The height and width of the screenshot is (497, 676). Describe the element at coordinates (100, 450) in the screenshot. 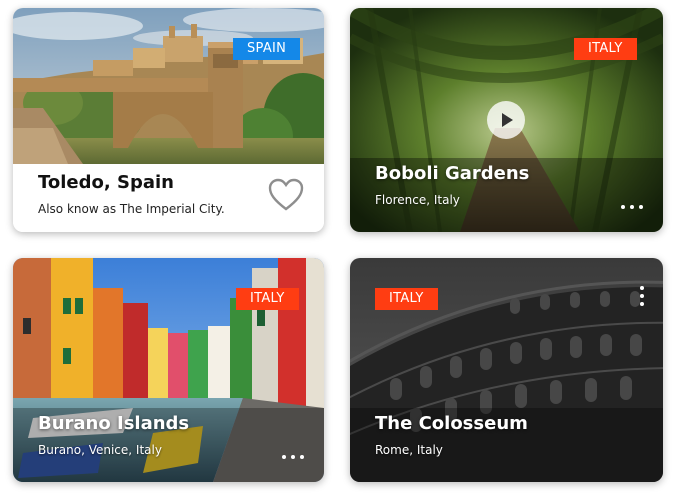

I see `card-subtitle: Burano, Venice, Italy` at that location.